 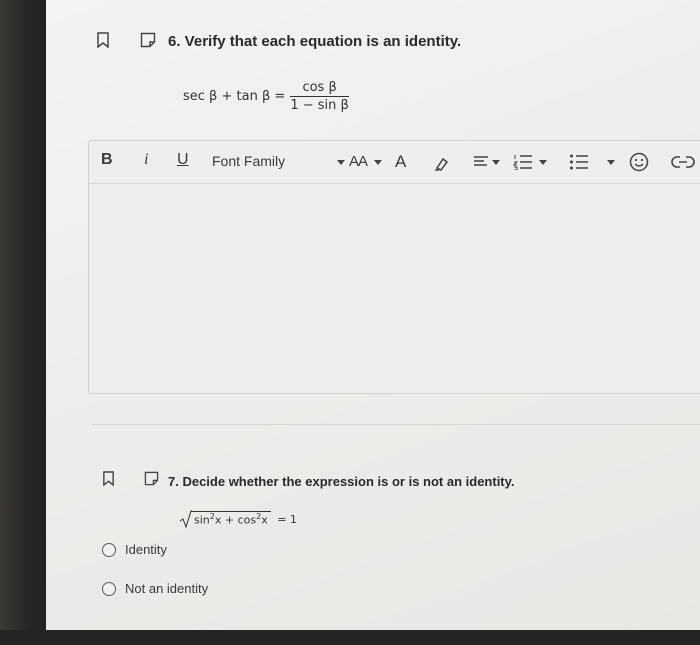 I want to click on option-not-identity: Not an identity, so click(x=155, y=588).